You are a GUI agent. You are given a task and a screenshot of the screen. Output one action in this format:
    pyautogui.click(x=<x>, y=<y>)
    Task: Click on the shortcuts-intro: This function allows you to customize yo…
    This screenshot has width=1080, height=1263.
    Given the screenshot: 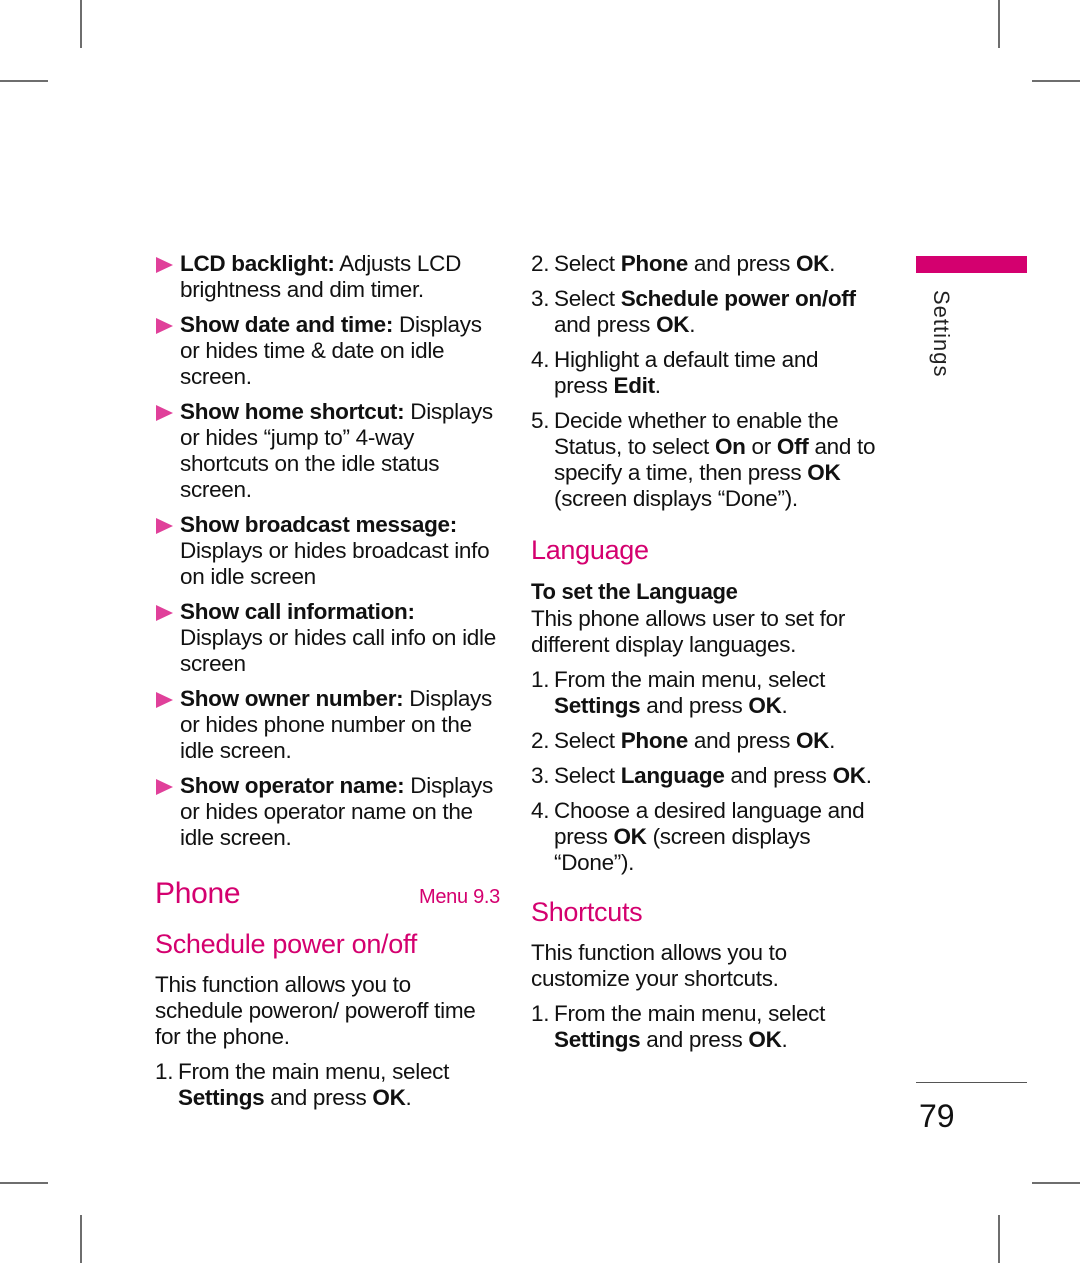 What is the action you would take?
    pyautogui.click(x=659, y=965)
    